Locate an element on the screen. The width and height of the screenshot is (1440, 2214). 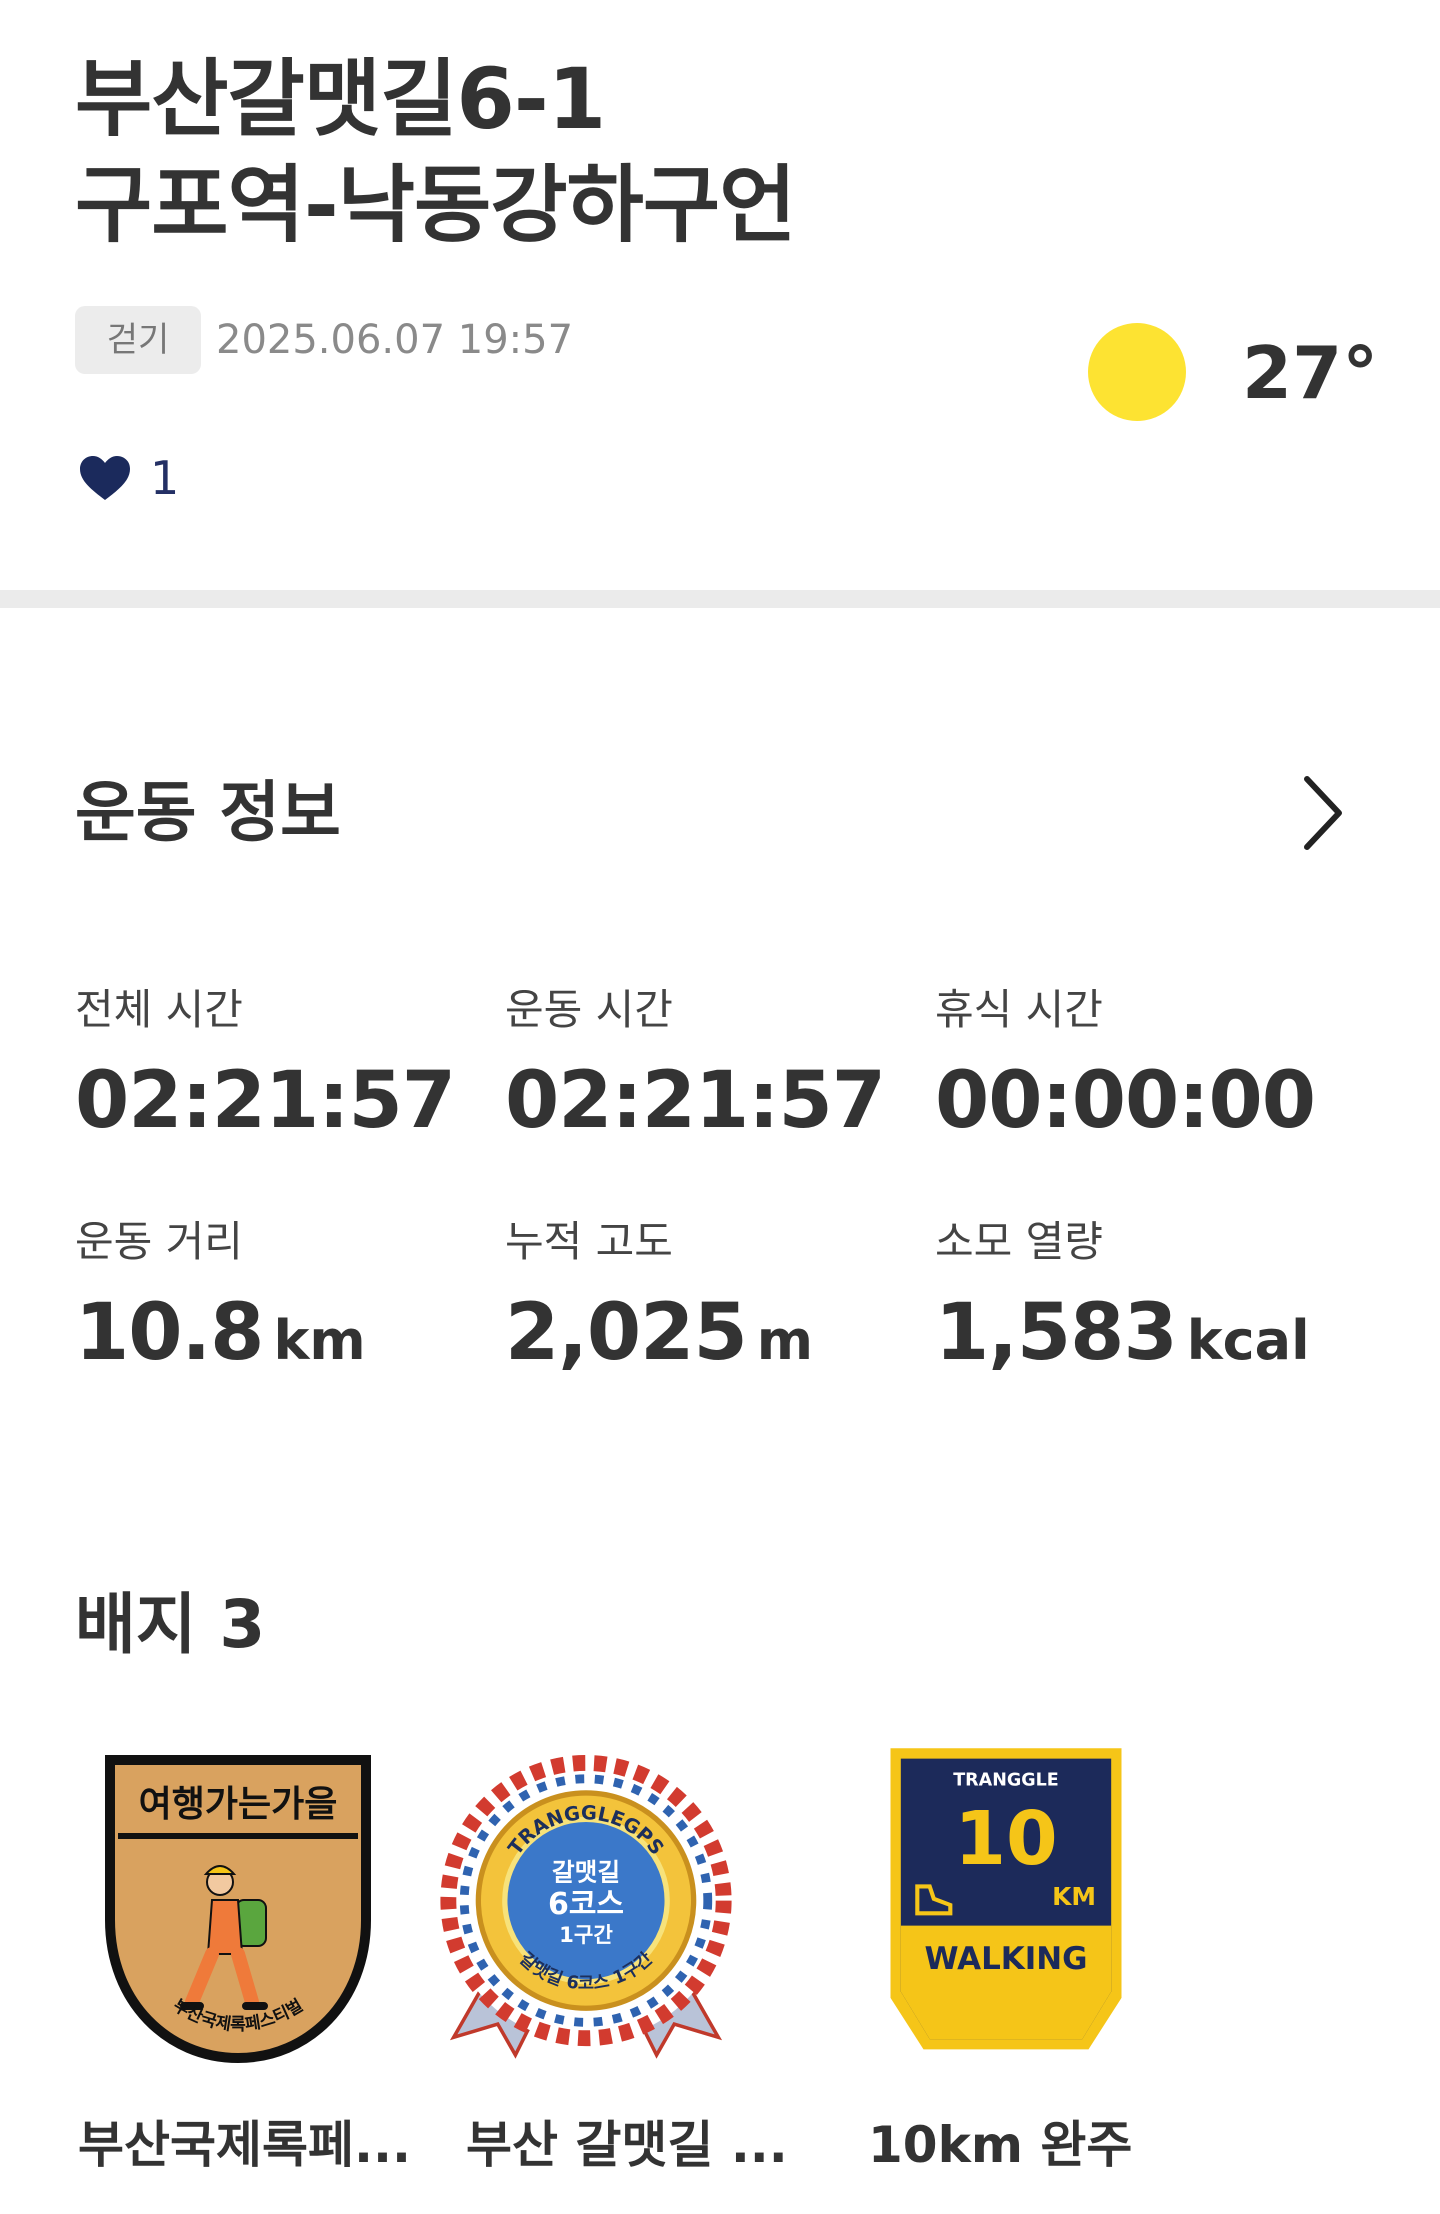
svg-text: 6코스 is located at coordinates (586, 1904).